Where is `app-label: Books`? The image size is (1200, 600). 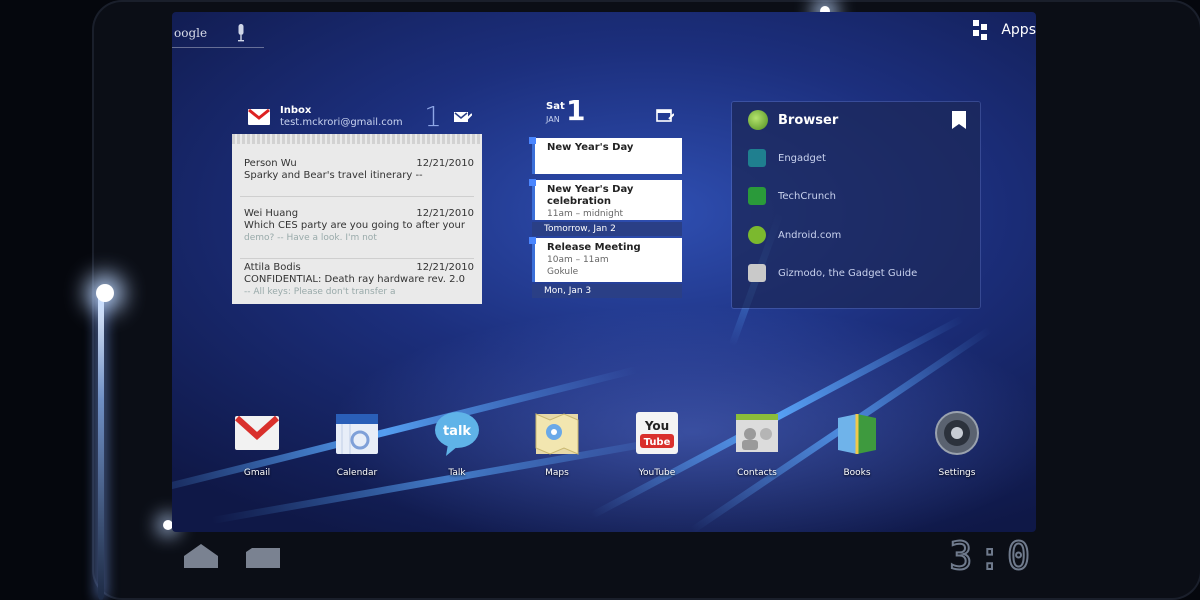
app-label: Books is located at coordinates (857, 473).